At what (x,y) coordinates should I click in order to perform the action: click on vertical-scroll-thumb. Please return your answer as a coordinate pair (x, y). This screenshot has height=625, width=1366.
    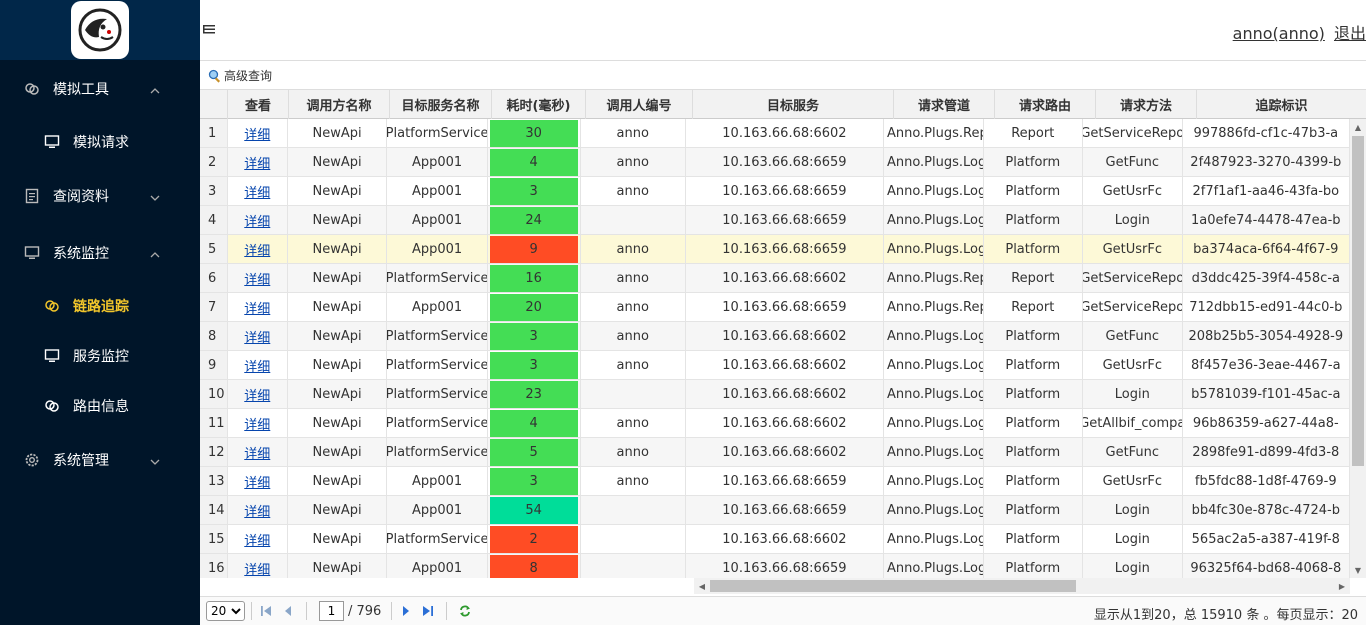
    Looking at the image, I should click on (1358, 301).